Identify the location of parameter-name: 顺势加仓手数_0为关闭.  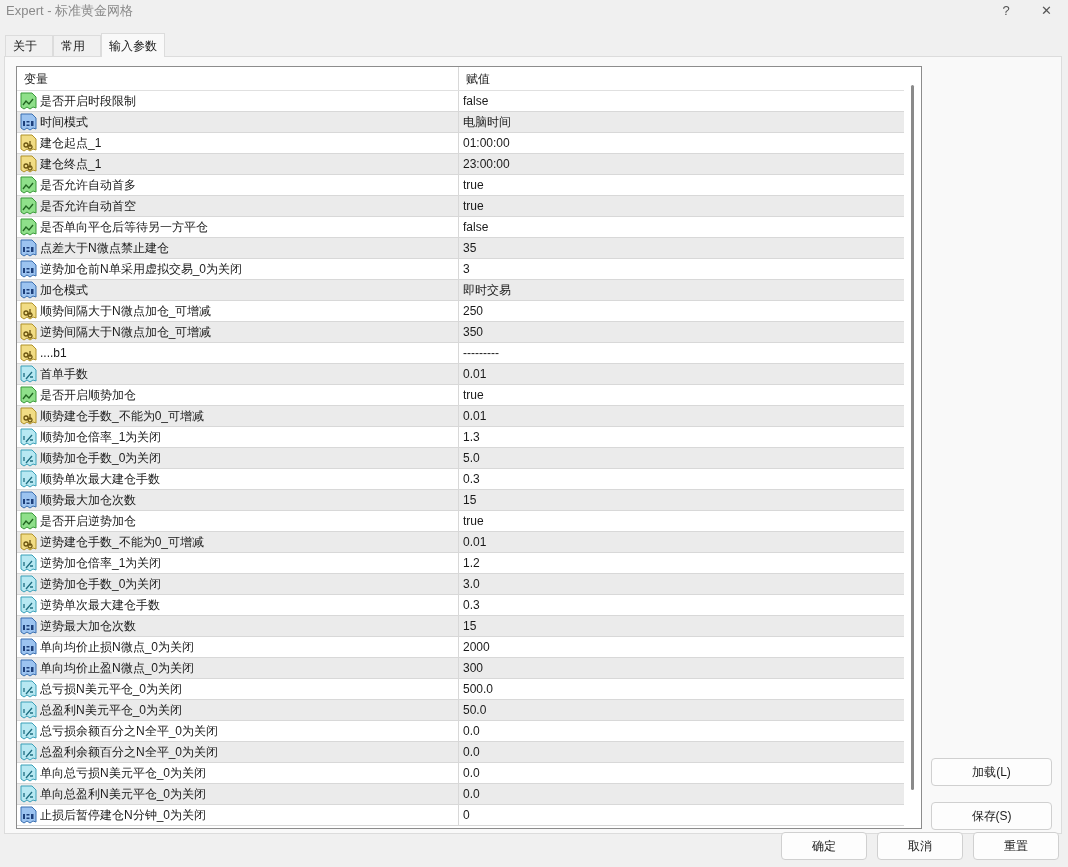
(101, 458).